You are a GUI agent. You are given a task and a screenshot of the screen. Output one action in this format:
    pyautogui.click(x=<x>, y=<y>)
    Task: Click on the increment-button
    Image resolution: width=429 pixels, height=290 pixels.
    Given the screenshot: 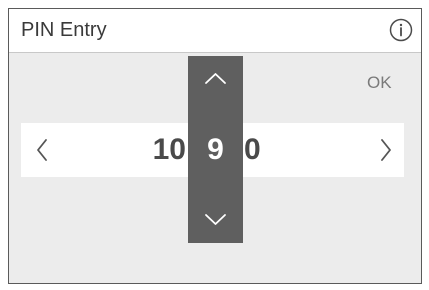 What is the action you would take?
    pyautogui.click(x=215, y=80)
    